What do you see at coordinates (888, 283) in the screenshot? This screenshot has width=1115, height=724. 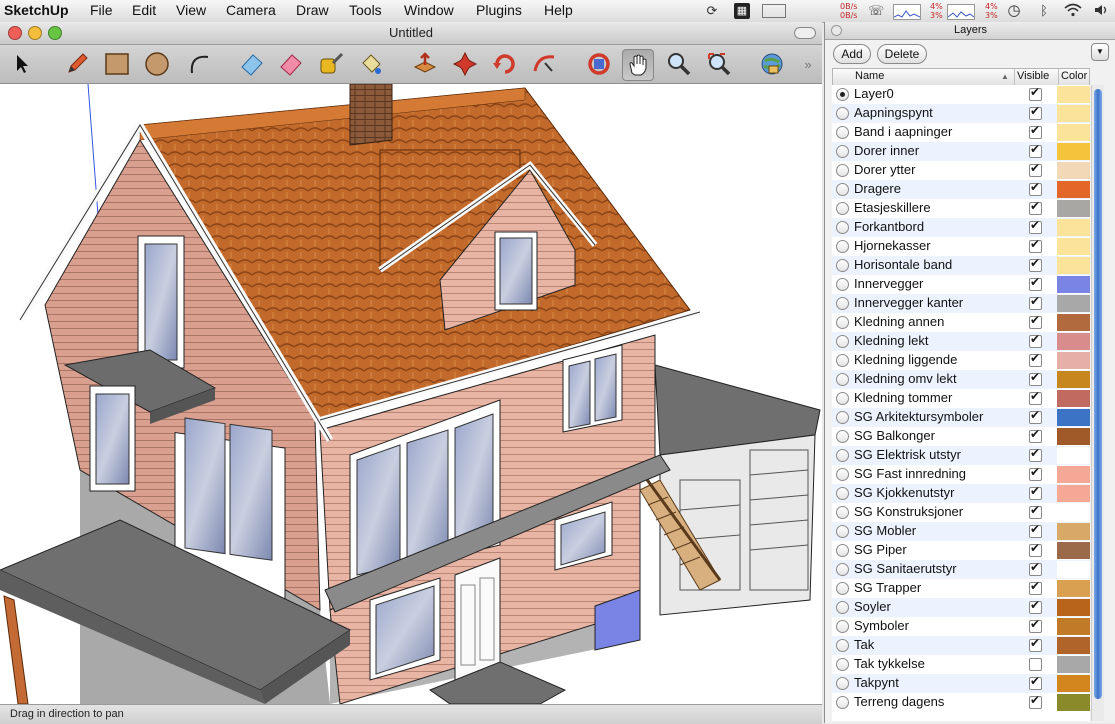 I see `layer-name: Innervegger` at bounding box center [888, 283].